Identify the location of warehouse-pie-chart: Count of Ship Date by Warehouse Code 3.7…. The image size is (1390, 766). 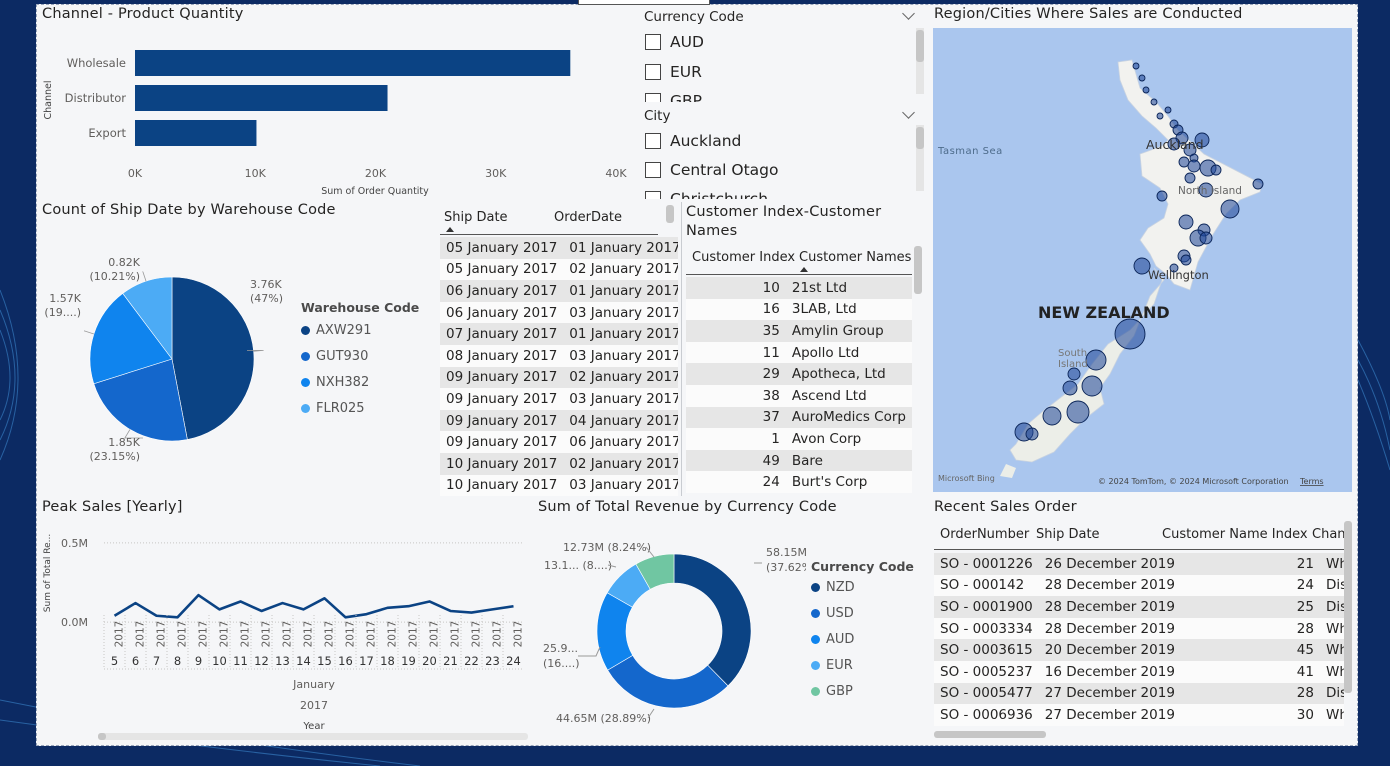
(236, 348).